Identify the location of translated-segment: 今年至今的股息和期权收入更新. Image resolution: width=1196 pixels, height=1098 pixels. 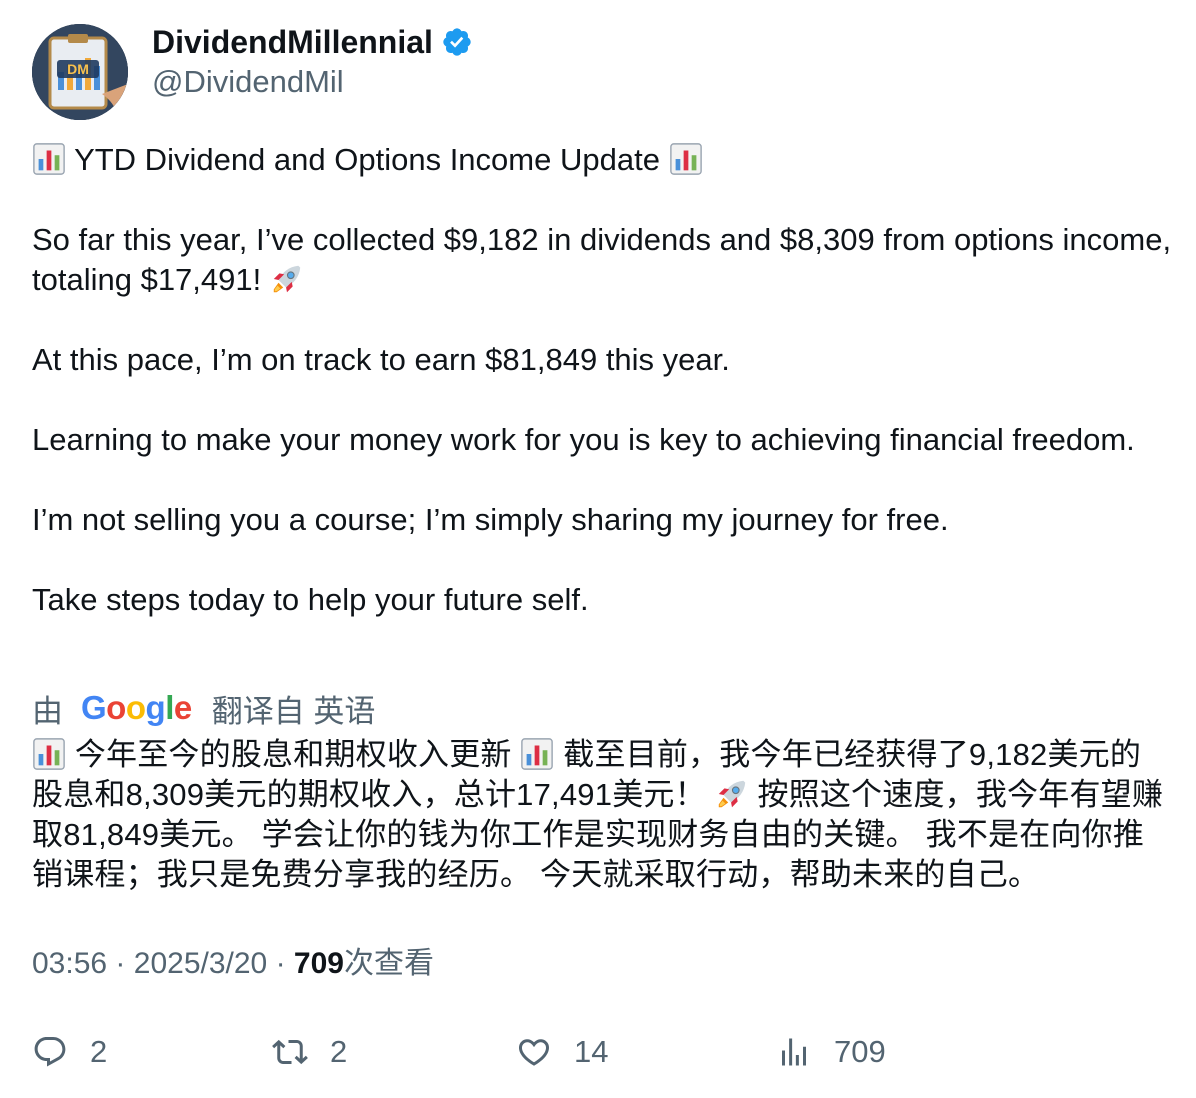
(293, 754).